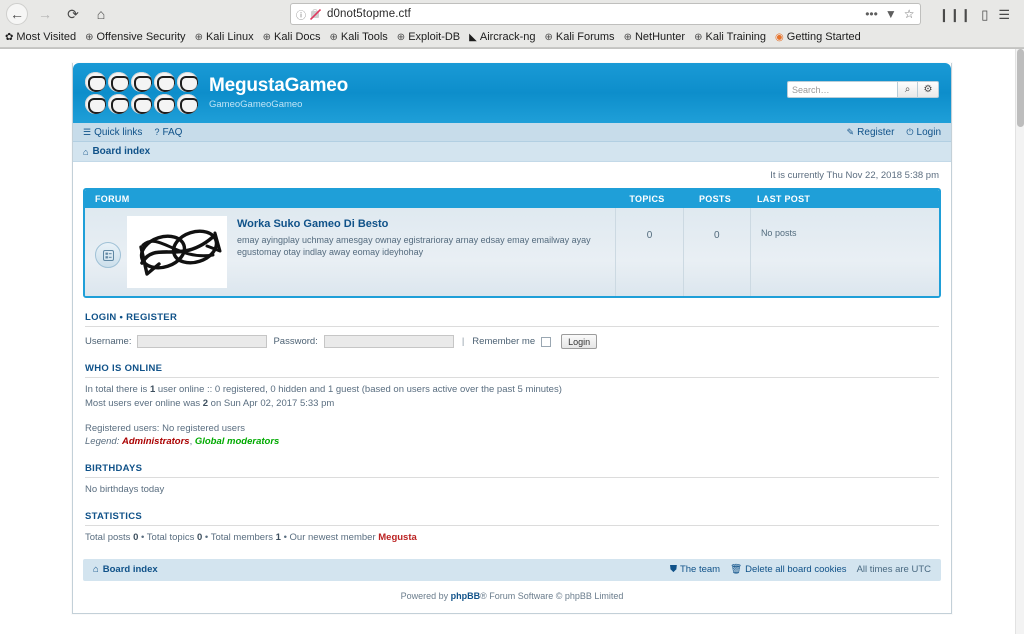 Image resolution: width=1024 pixels, height=634 pixels. Describe the element at coordinates (359, 37) in the screenshot. I see `bookmark-kali-tools: ⊕ Kali Tools` at that location.